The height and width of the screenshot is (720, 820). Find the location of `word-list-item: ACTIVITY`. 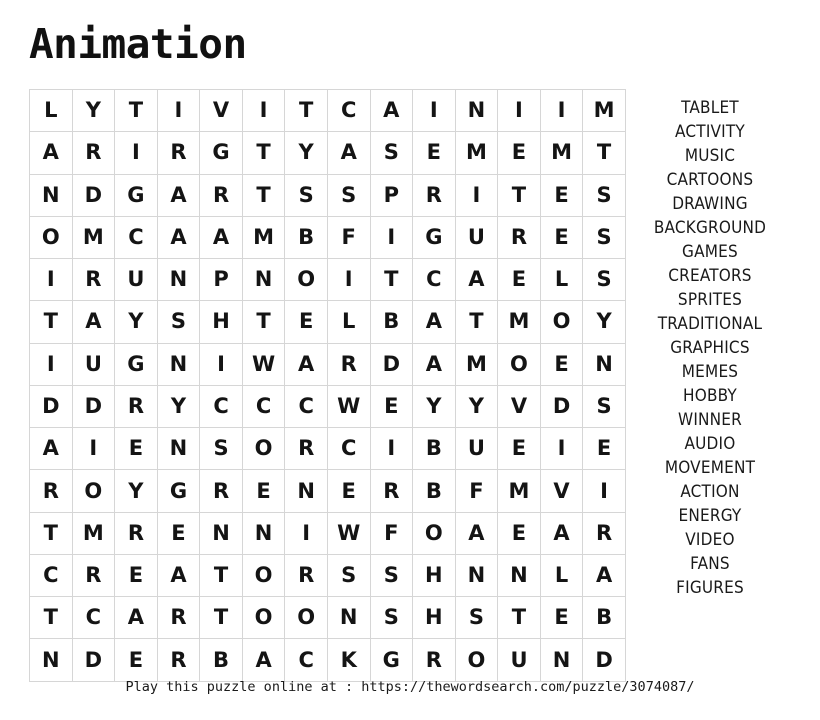

word-list-item: ACTIVITY is located at coordinates (710, 132).